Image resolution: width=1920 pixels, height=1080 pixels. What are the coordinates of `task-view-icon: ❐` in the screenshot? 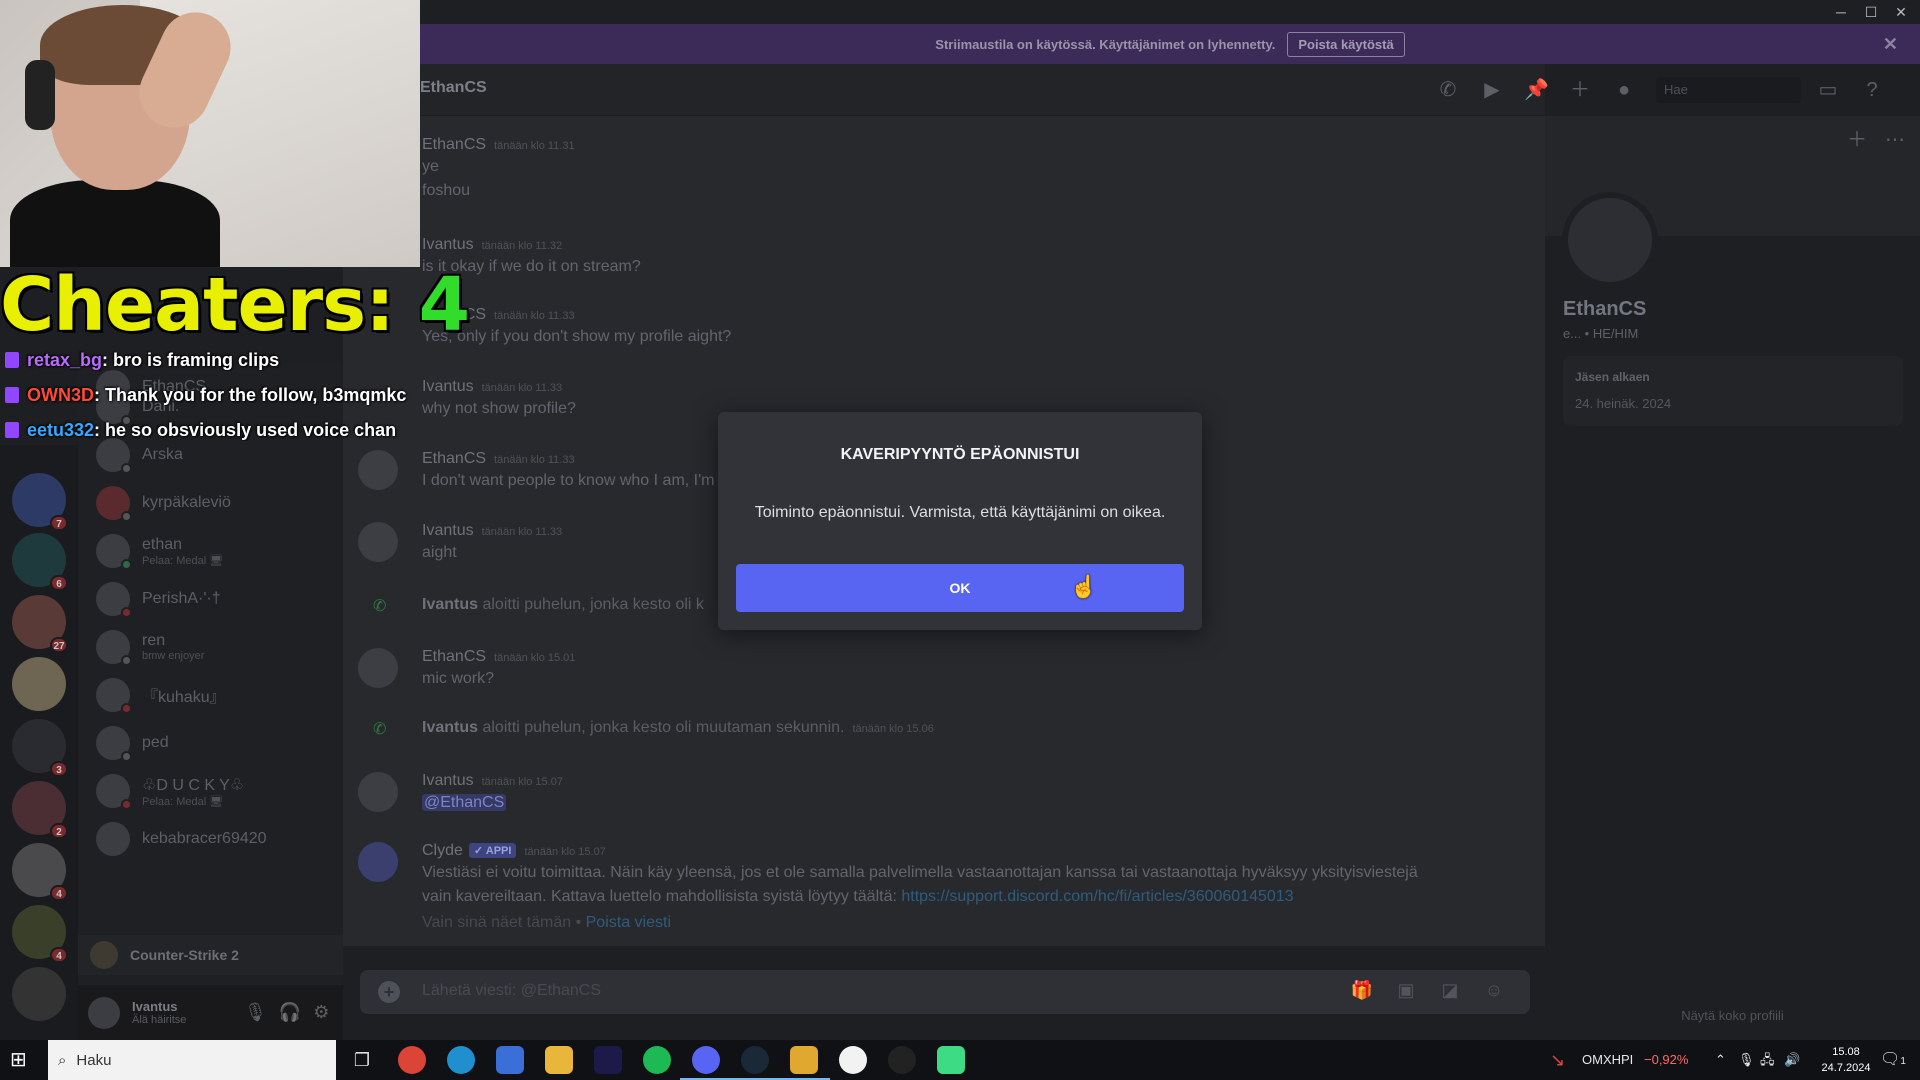 It's located at (362, 1060).